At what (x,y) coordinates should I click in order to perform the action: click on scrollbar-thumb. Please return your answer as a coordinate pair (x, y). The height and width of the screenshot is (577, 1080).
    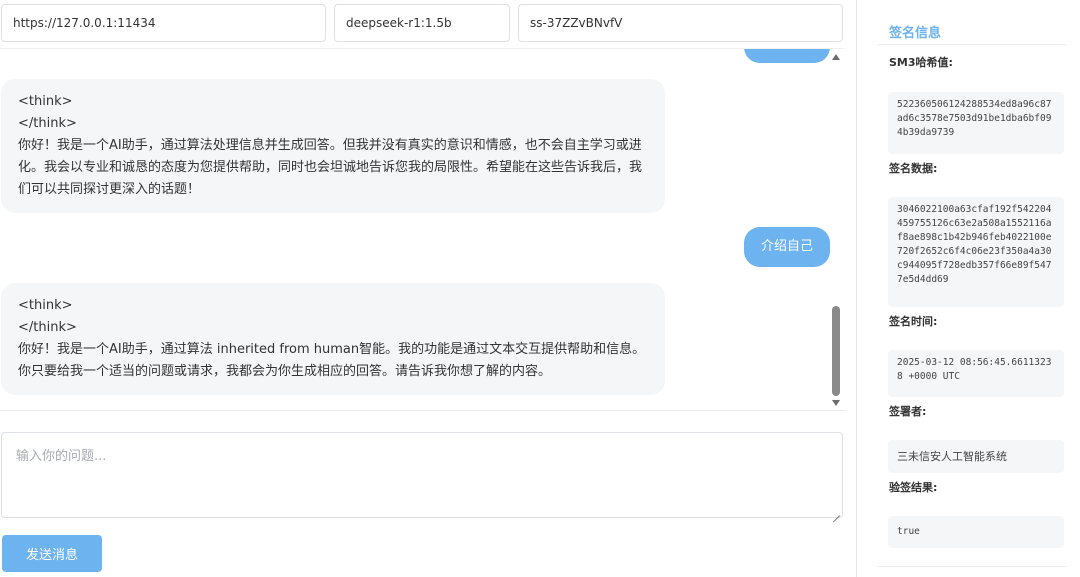
    Looking at the image, I should click on (836, 351).